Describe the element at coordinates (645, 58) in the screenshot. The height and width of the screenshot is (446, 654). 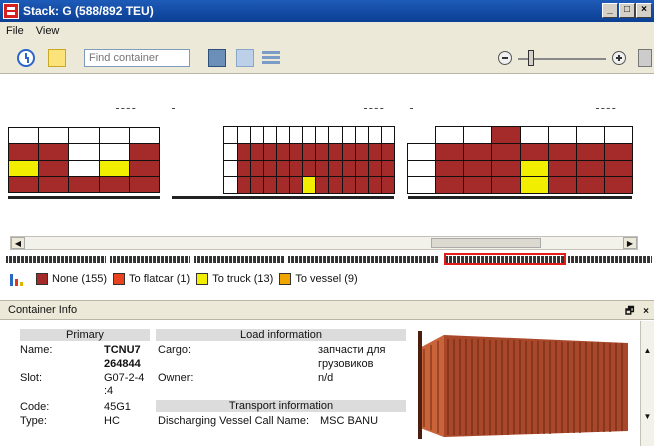
I see `options-icon` at that location.